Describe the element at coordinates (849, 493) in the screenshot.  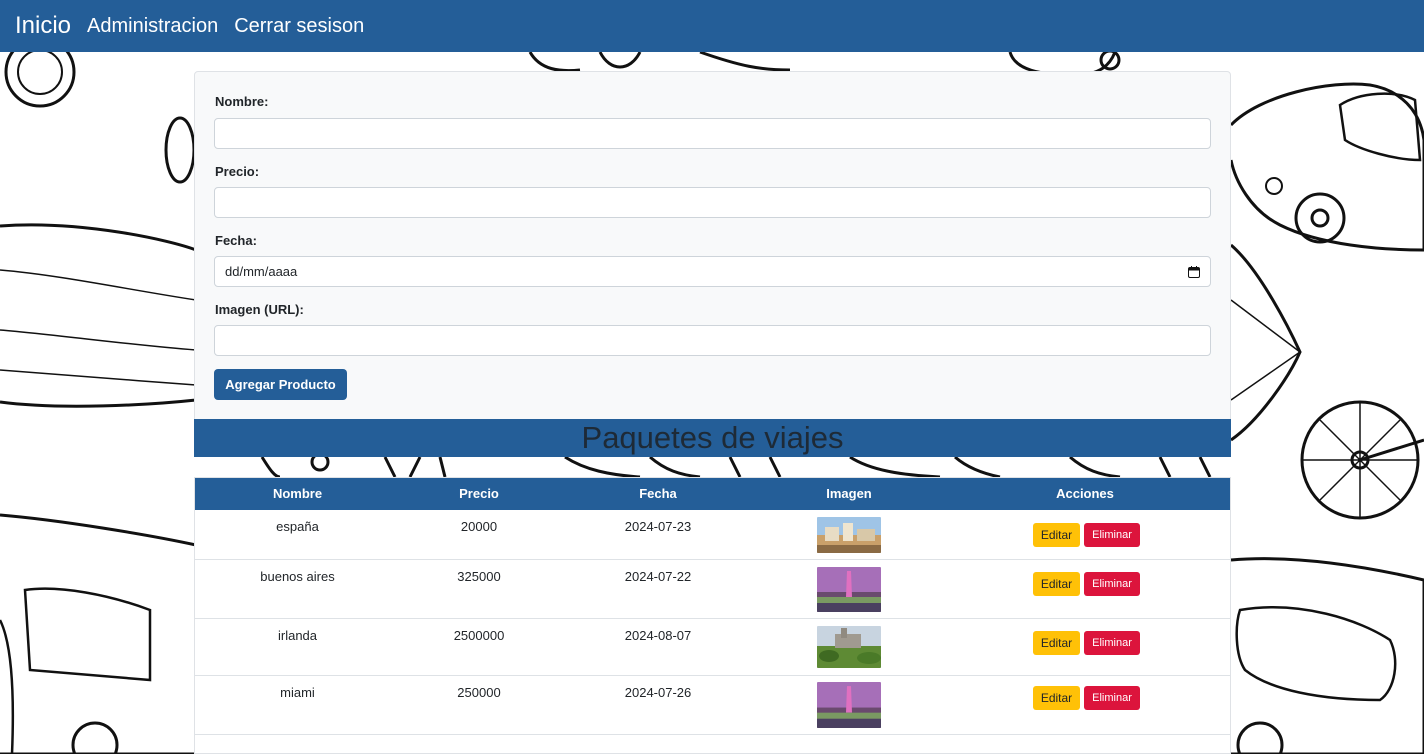
I see `header-imagen: Imagen` at that location.